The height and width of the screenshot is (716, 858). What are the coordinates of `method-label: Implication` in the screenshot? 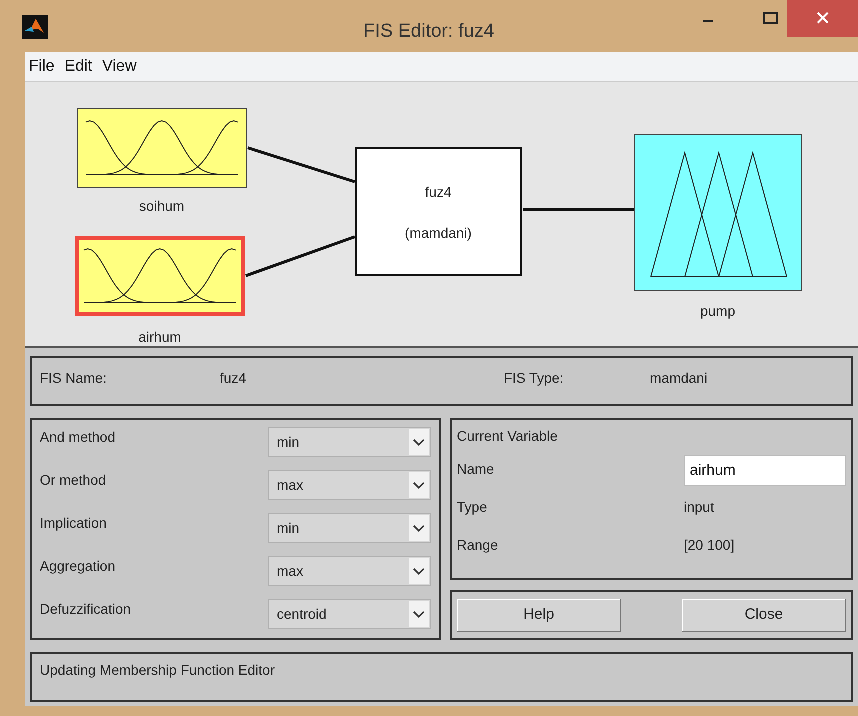 It's located at (73, 523).